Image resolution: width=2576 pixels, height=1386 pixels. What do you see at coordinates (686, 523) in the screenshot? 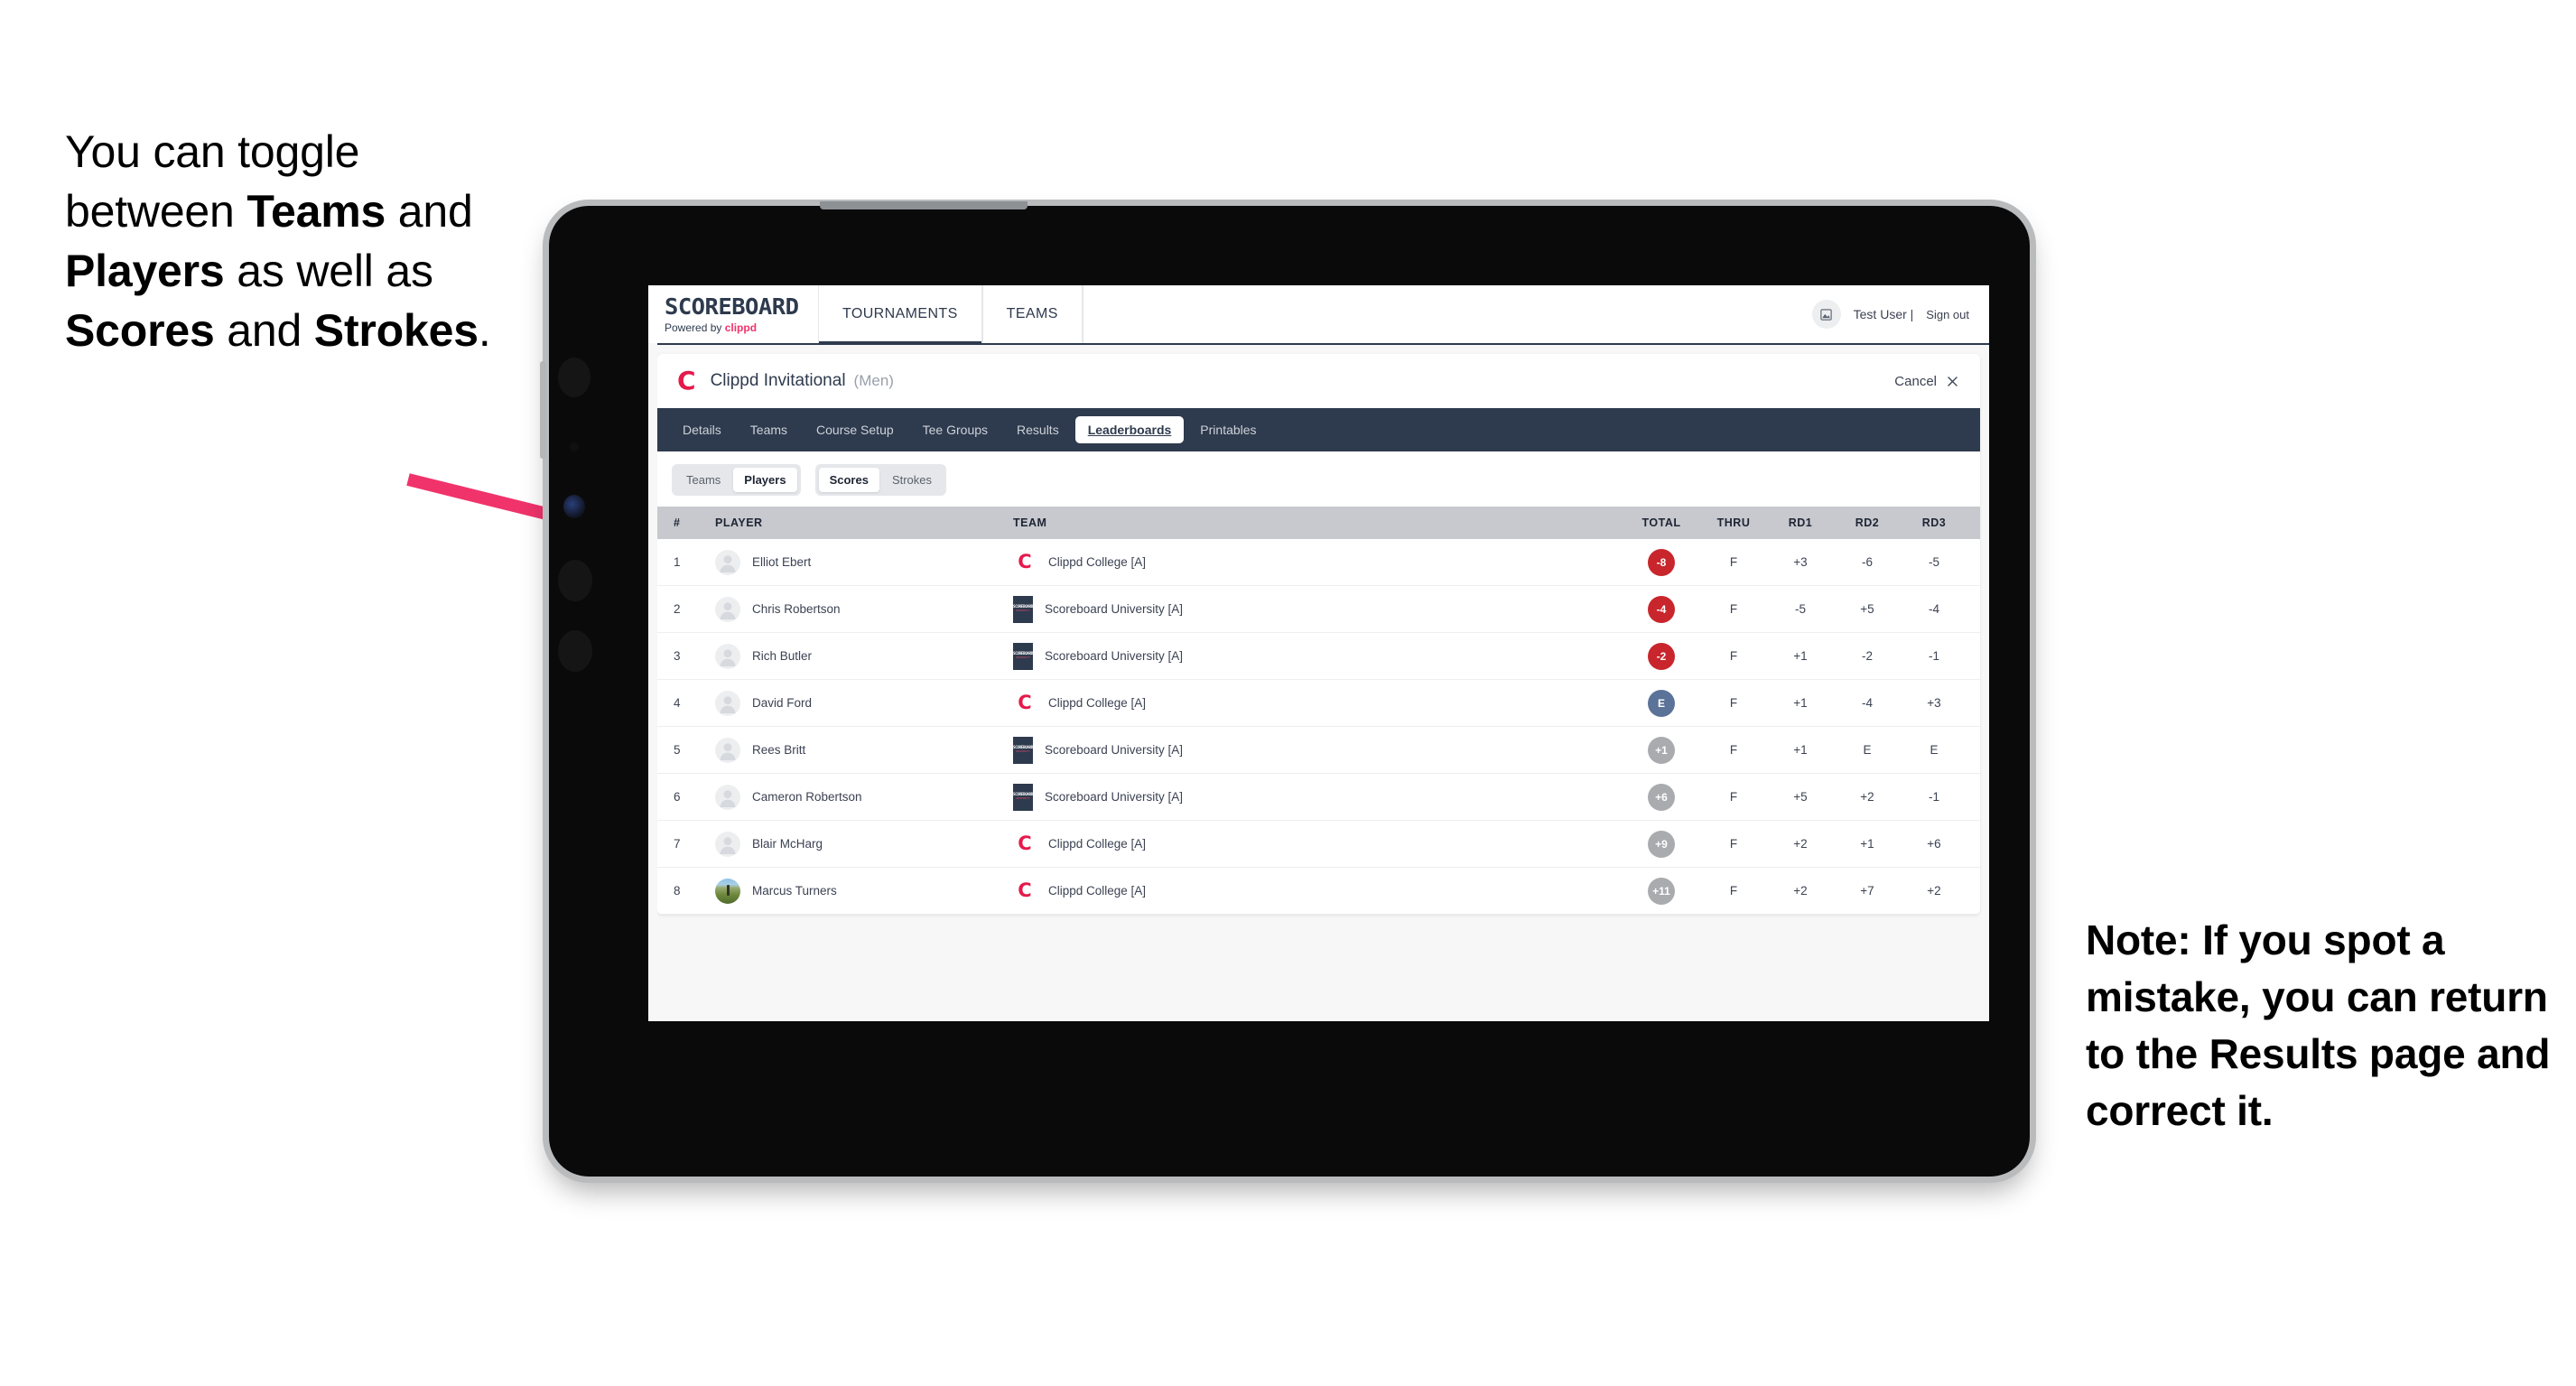
I see `col-header-rank: #` at bounding box center [686, 523].